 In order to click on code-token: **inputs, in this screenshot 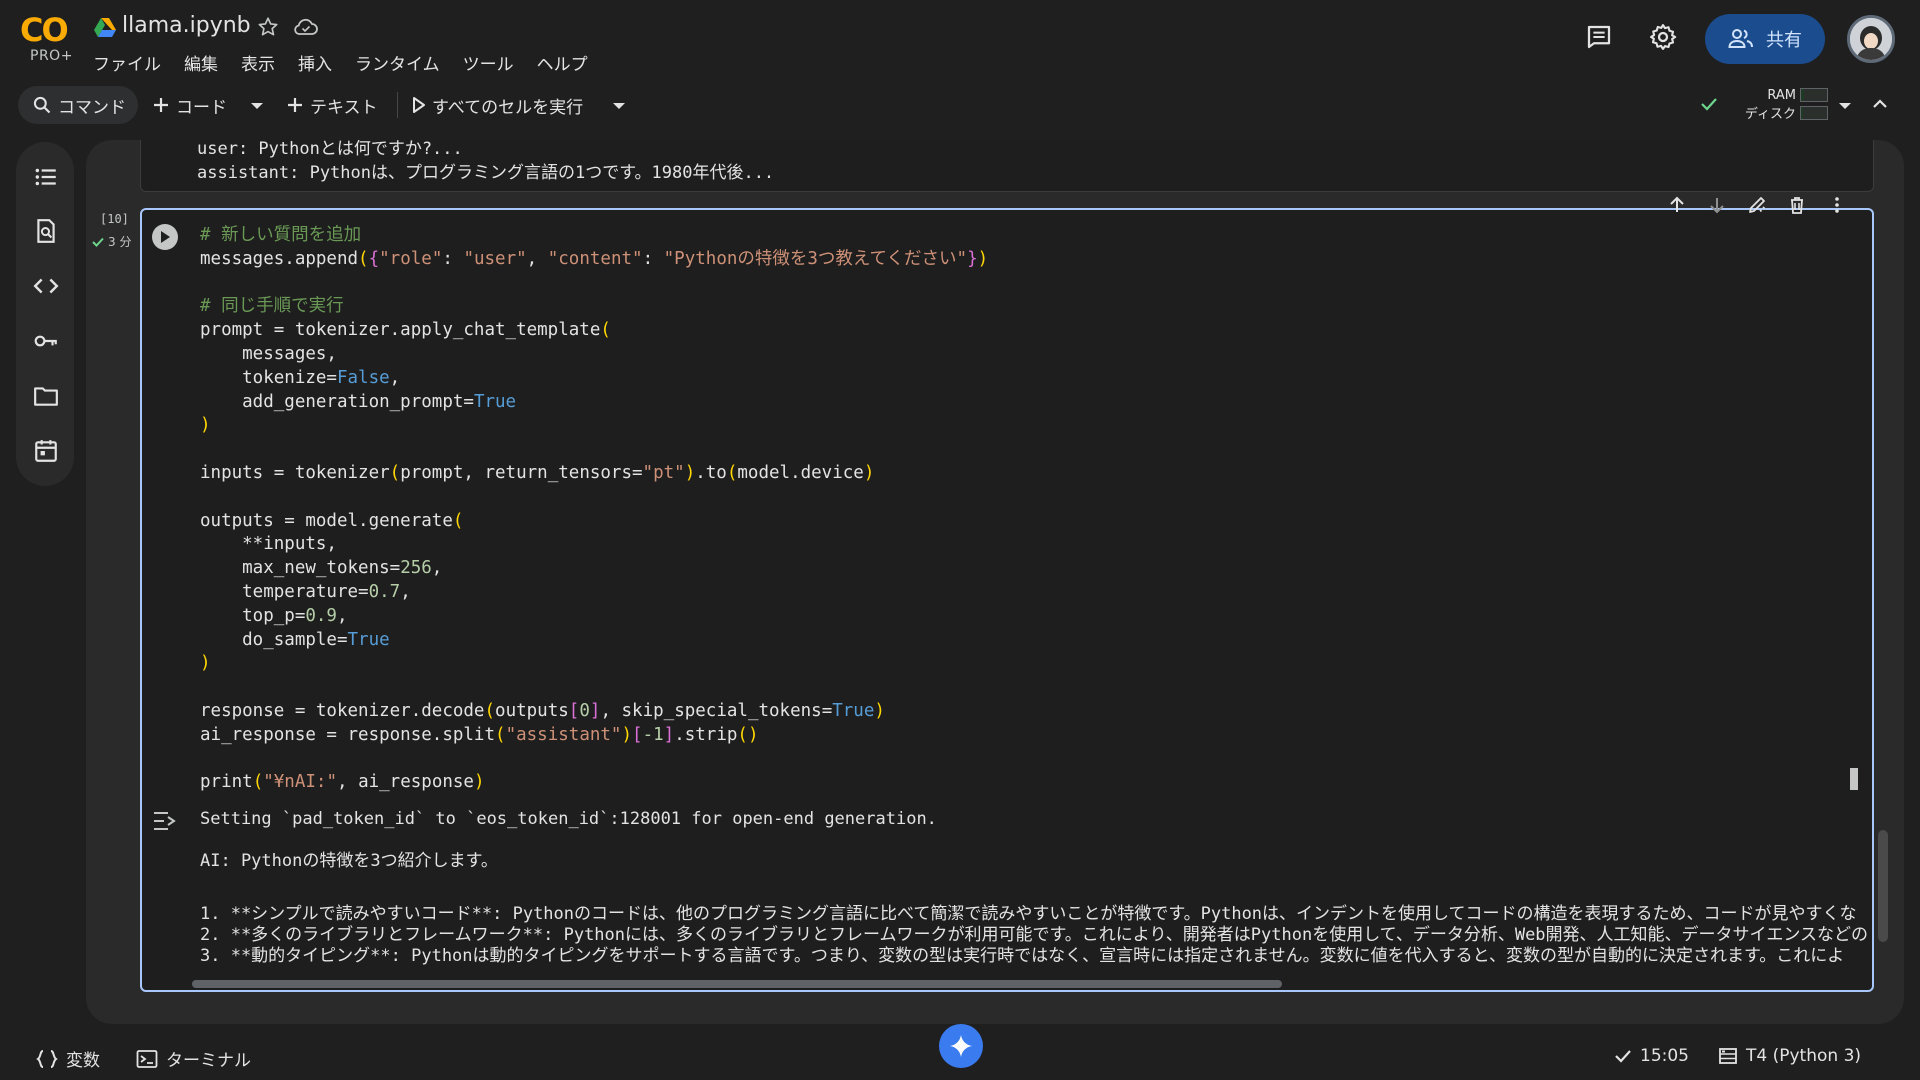, I will do `click(268, 544)`.